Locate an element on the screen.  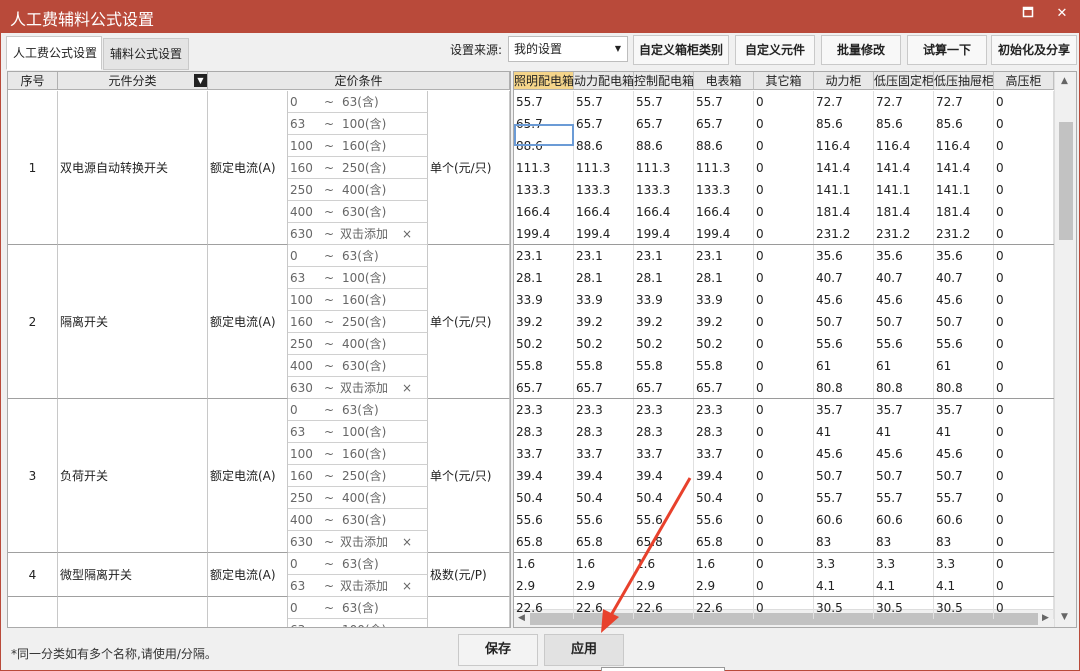
vertical-scroll-thumb is located at coordinates (1066, 181).